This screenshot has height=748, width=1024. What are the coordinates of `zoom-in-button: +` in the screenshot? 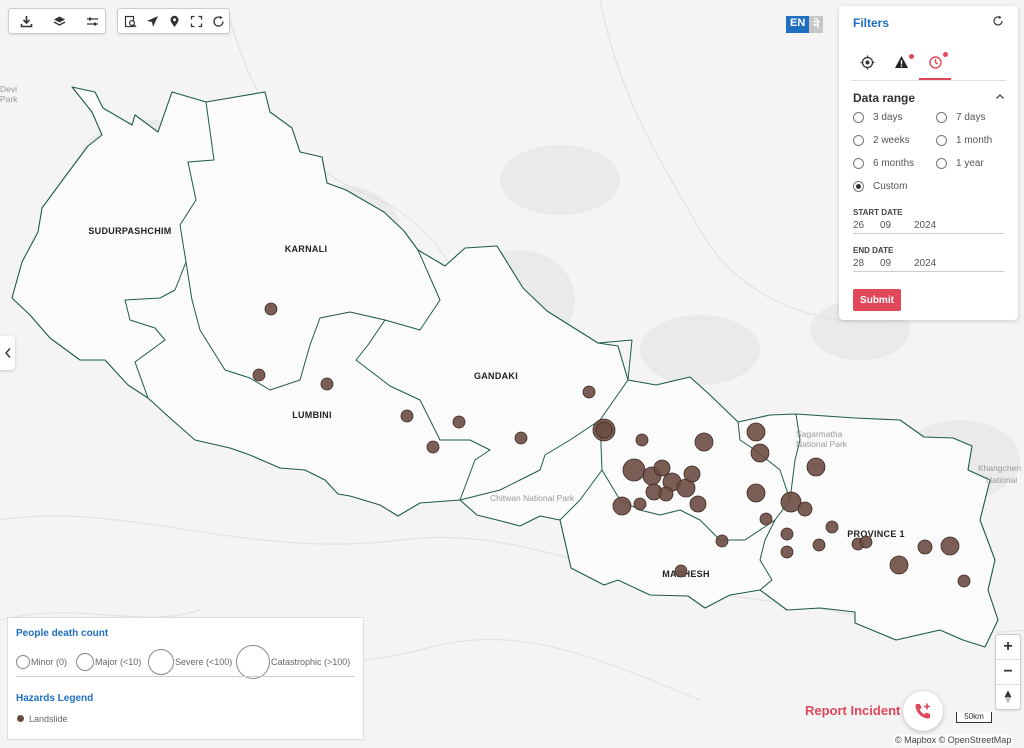 It's located at (1008, 647).